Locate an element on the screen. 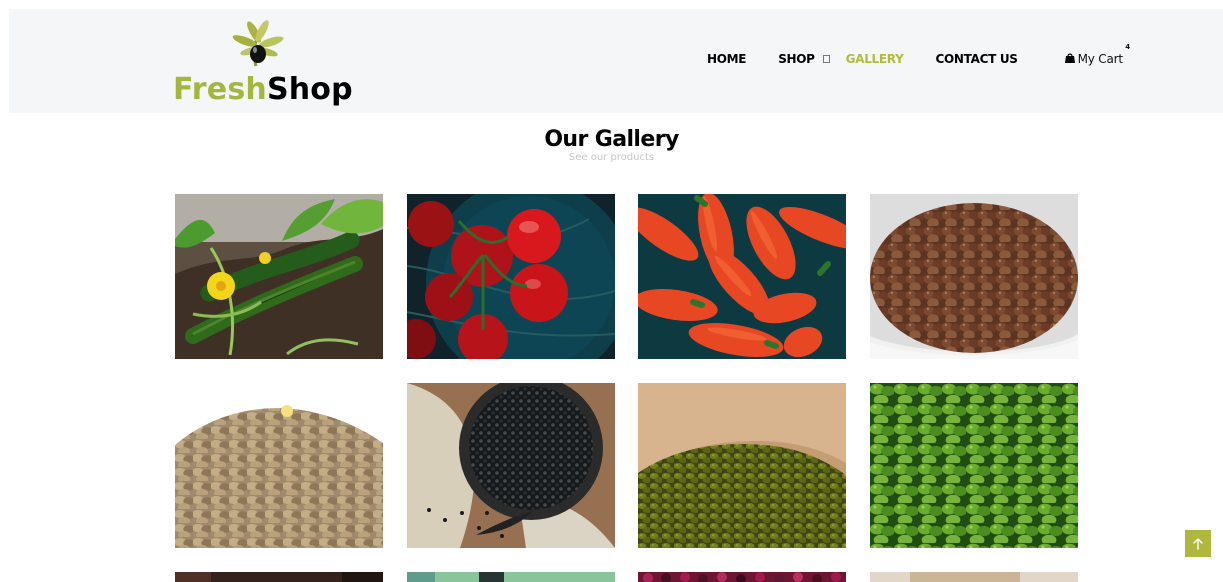 The height and width of the screenshot is (582, 1223). logo-fresh-text: Fresh is located at coordinates (220, 89).